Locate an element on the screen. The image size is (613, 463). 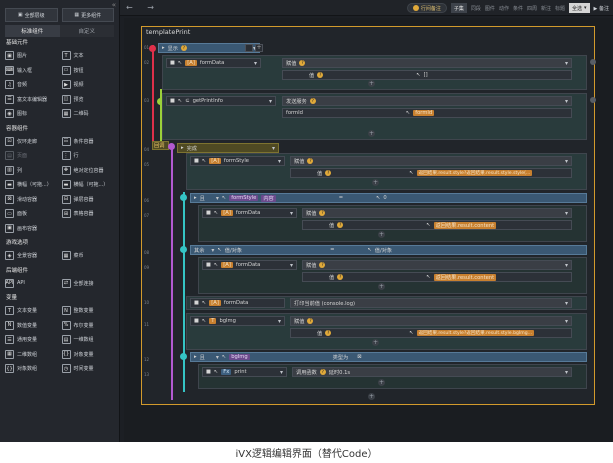
else-condition-row: 其余 ▾ ↖ 值/对象 = ↖ 值/对象 is located at coordinates (388, 250).